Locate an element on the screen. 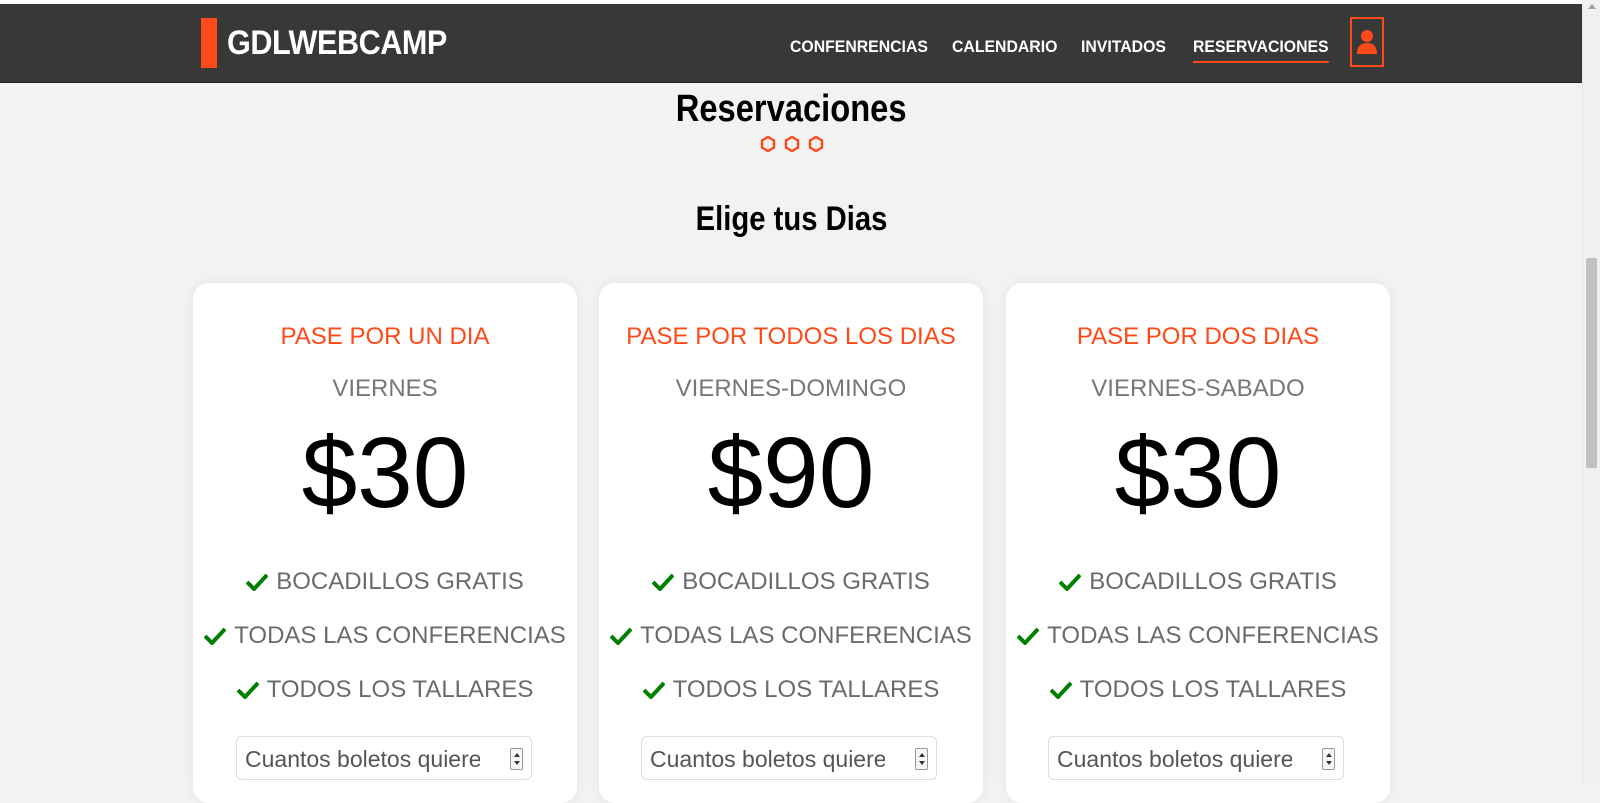 This screenshot has height=803, width=1600. pass-days: VIERNES-SABADO is located at coordinates (1198, 388).